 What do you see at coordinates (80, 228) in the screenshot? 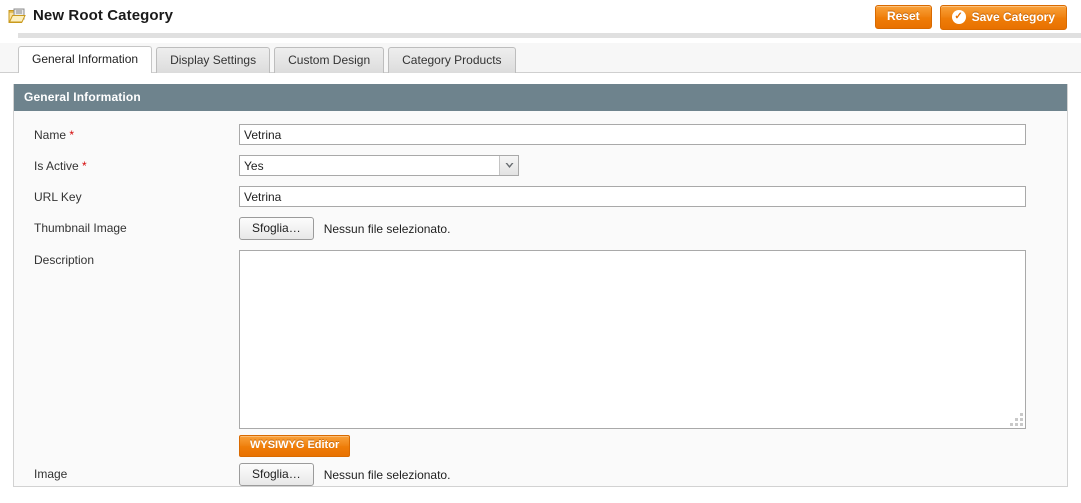
I see `thumbnail-image-label-text: Thumbnail Image` at bounding box center [80, 228].